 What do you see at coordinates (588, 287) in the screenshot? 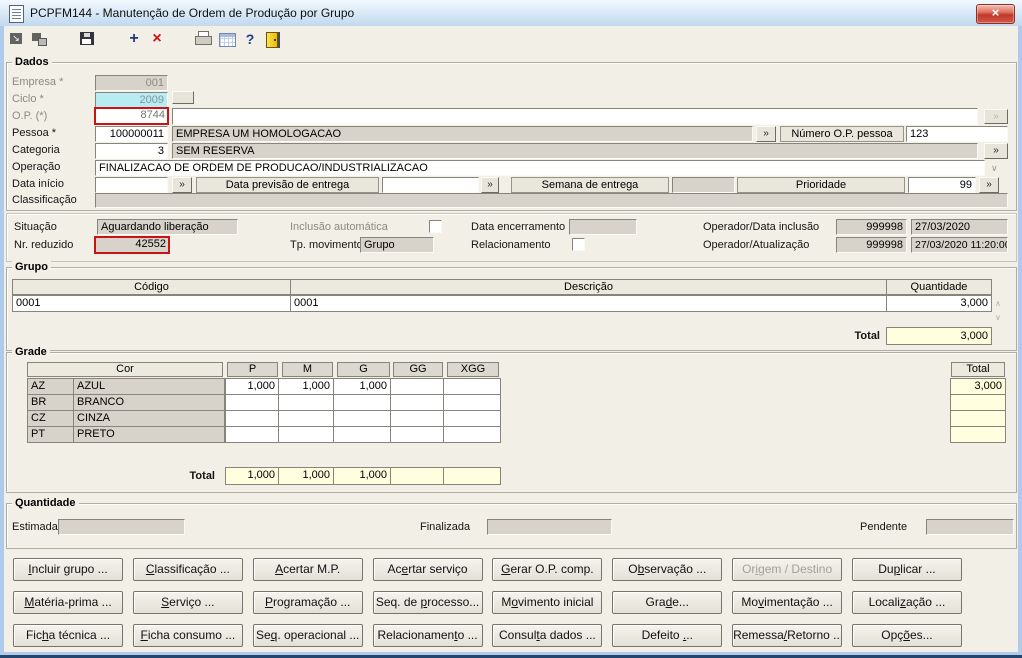
I see `grupo-header-descricao: Descrição` at bounding box center [588, 287].